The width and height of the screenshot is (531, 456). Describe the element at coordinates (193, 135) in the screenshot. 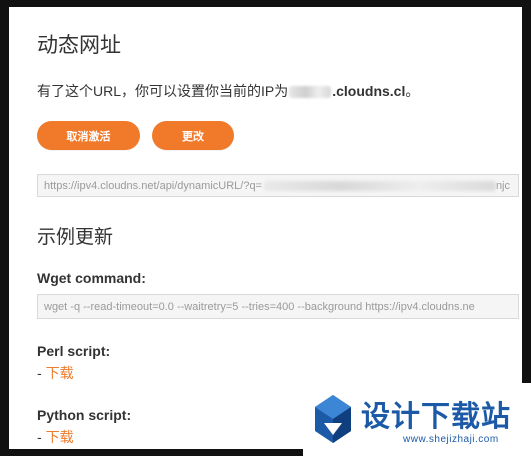

I see `change-button: 更改` at that location.